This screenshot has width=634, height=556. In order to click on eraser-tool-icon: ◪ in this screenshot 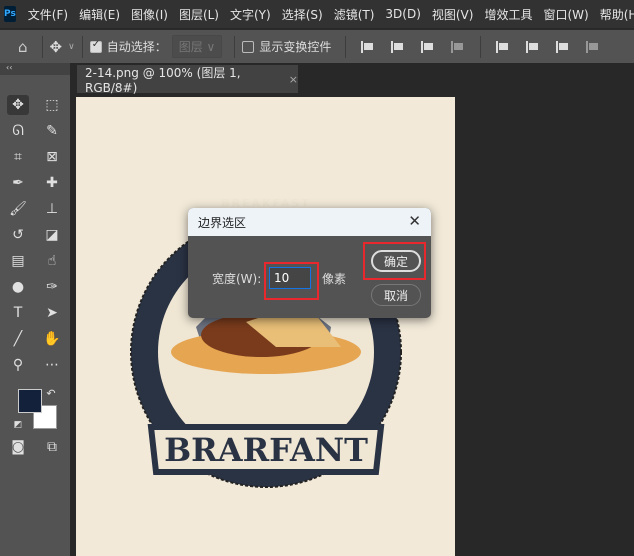, I will do `click(52, 235)`.